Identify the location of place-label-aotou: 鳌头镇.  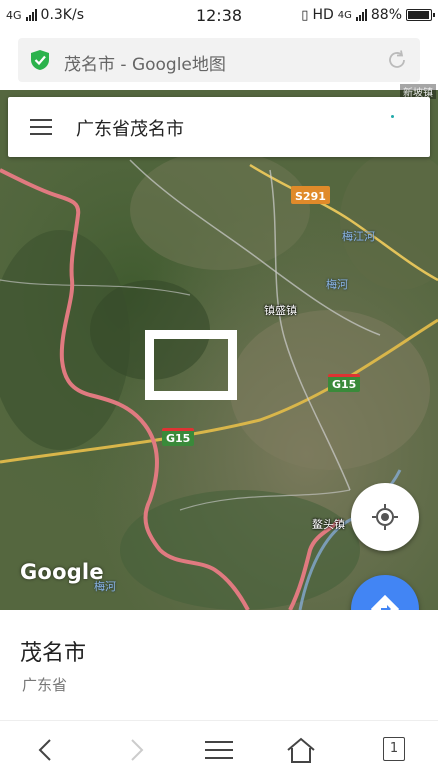
(328, 524).